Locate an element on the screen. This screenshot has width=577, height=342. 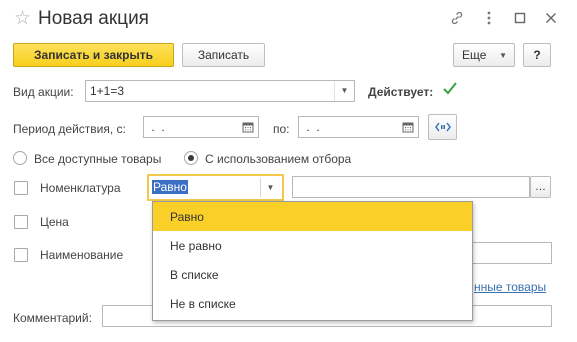
promo-type-field: 1+1=3 ▼ is located at coordinates (220, 91).